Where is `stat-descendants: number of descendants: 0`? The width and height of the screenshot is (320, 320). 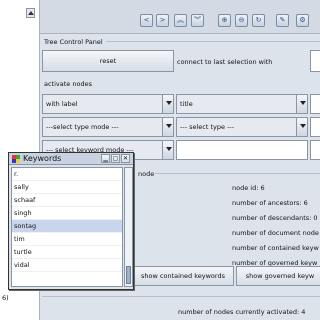 stat-descendants: number of descendants: 0 is located at coordinates (275, 218).